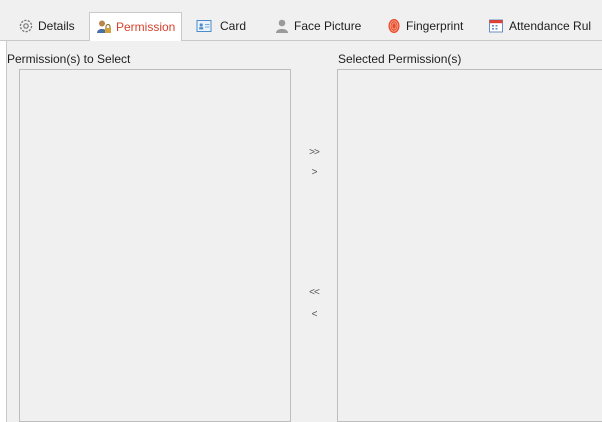 The height and width of the screenshot is (422, 602). I want to click on tab-face-picture: Face Picture, so click(317, 26).